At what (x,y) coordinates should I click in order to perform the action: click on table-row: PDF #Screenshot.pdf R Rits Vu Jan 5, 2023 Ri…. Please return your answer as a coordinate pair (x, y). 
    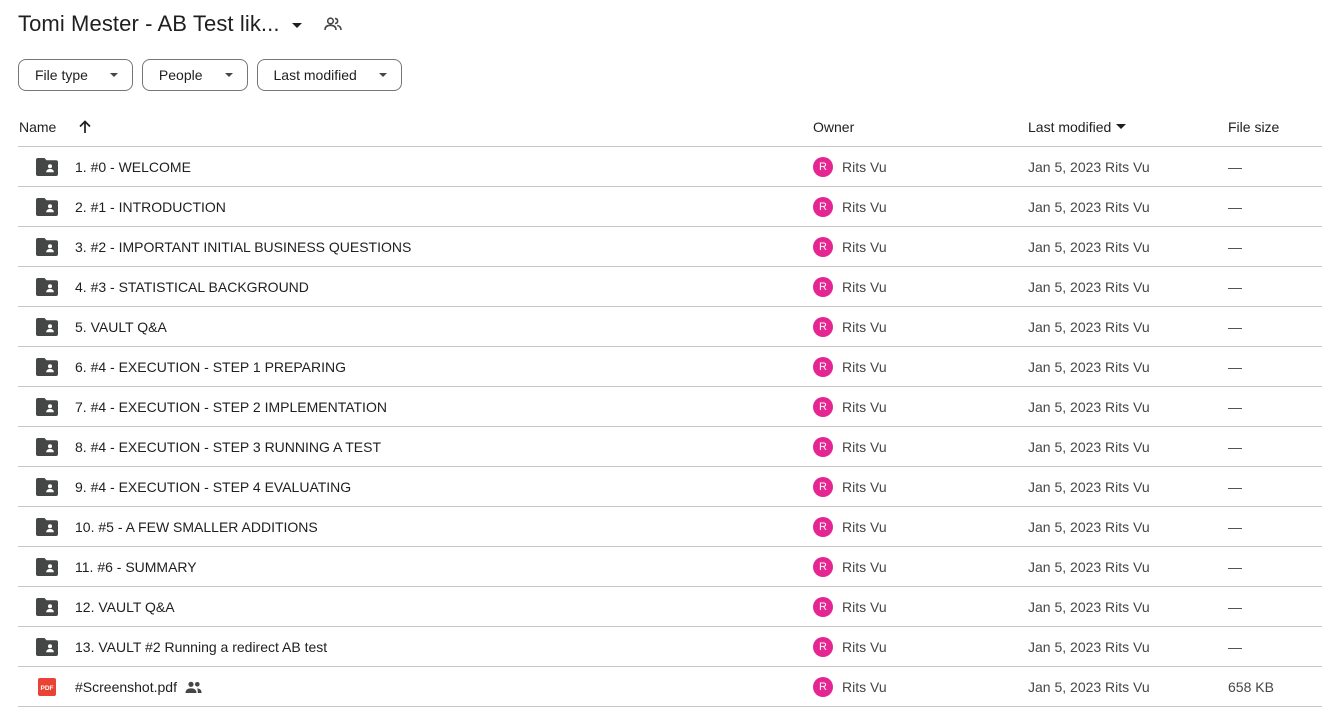
    Looking at the image, I should click on (670, 687).